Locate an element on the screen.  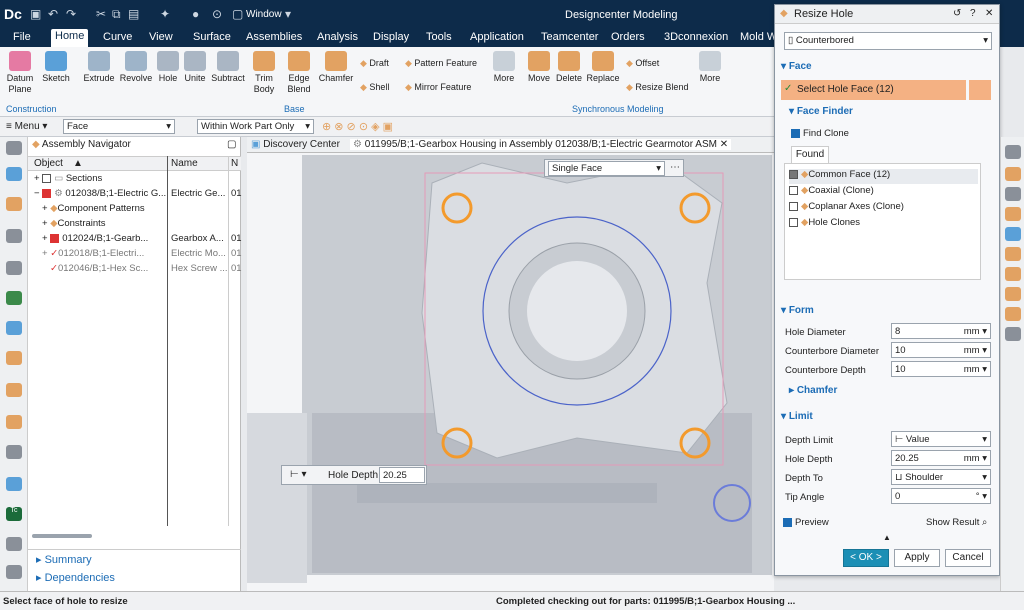
depth-limit-dropdown: ⊢ Value ▾ is located at coordinates (941, 439).